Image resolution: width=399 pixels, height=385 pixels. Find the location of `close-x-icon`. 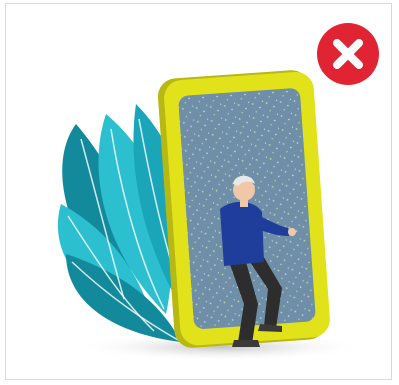

close-x-icon is located at coordinates (348, 54).